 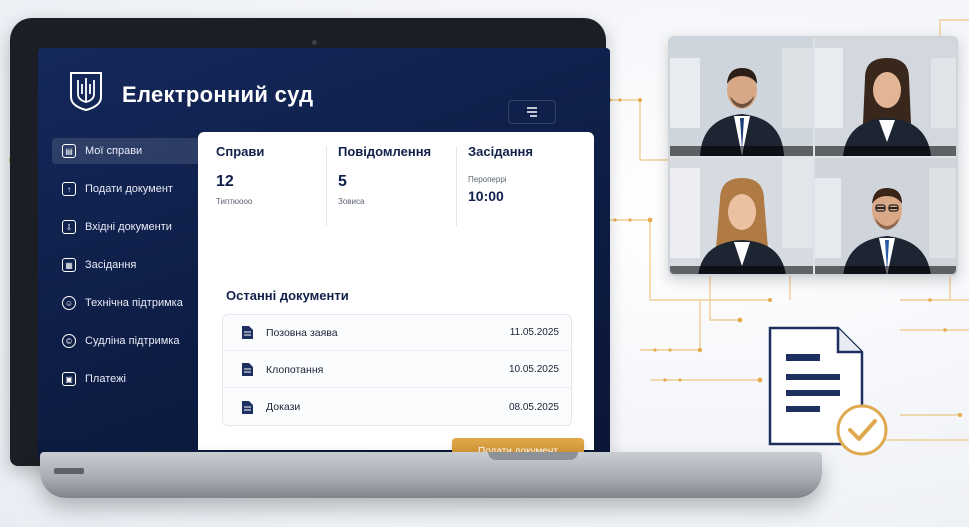 I want to click on help-icon: ©, so click(x=69, y=341).